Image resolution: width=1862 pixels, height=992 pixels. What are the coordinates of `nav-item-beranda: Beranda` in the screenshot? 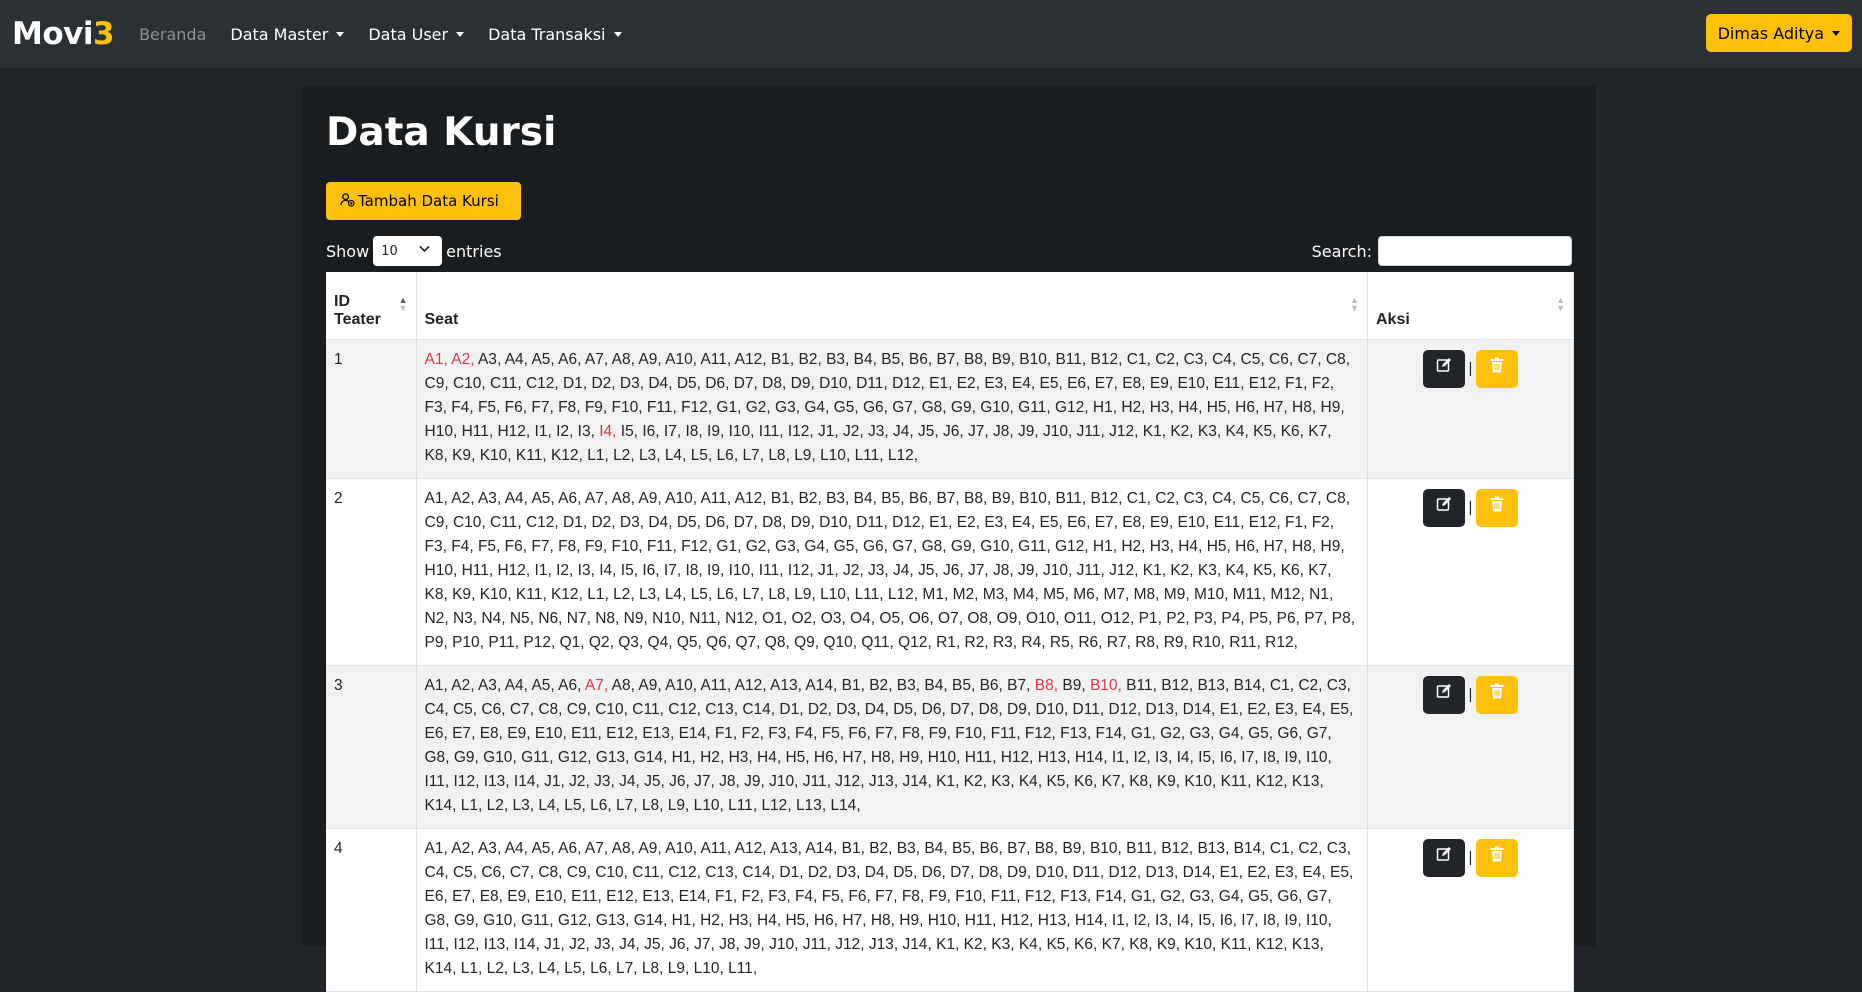 It's located at (172, 34).